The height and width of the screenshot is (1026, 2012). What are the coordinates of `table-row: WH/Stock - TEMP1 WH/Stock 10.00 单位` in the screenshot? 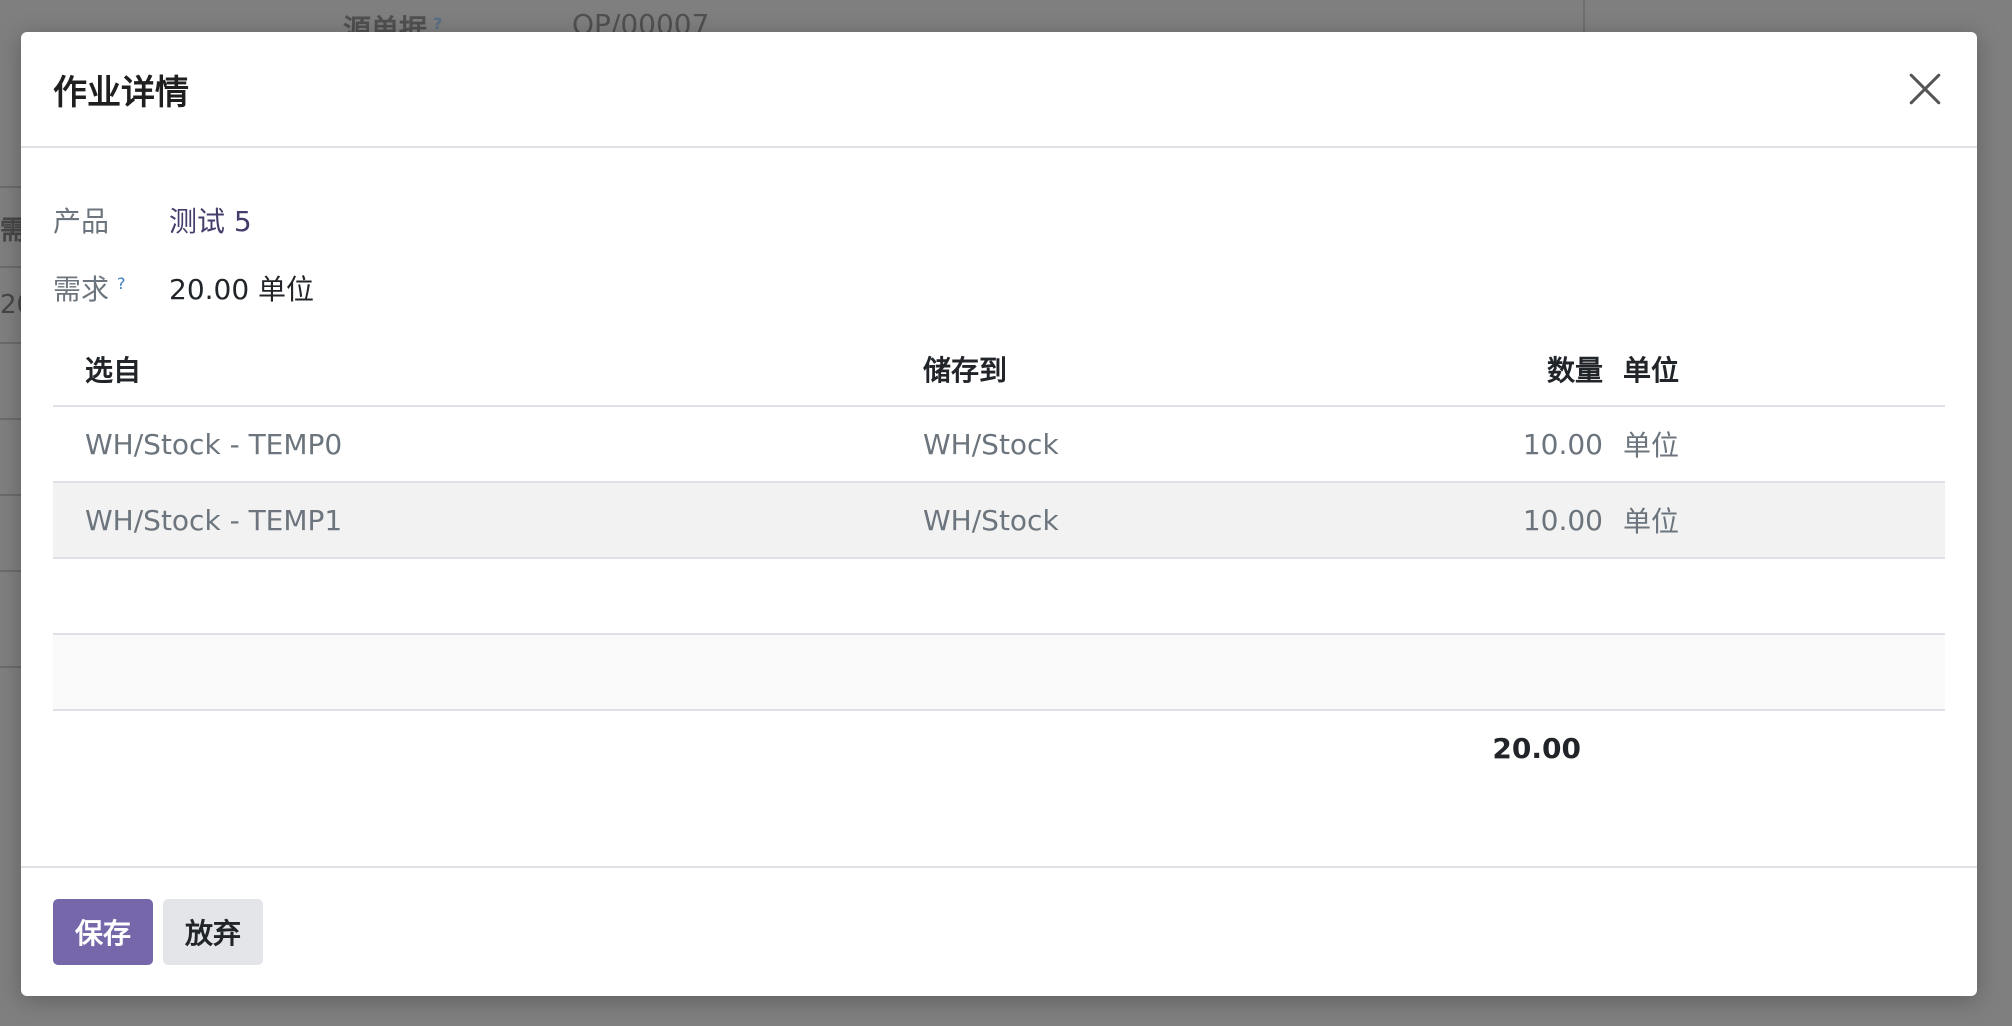 It's located at (999, 520).